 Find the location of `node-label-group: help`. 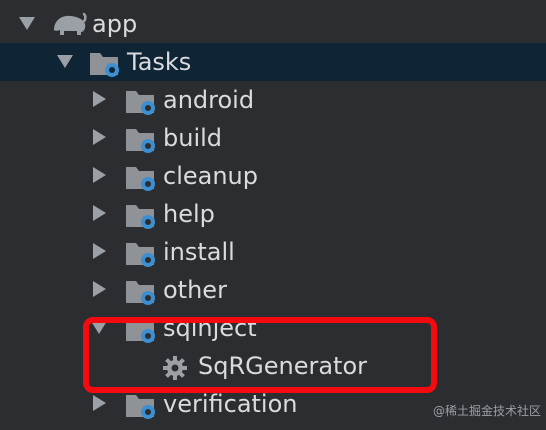

node-label-group: help is located at coordinates (189, 214).